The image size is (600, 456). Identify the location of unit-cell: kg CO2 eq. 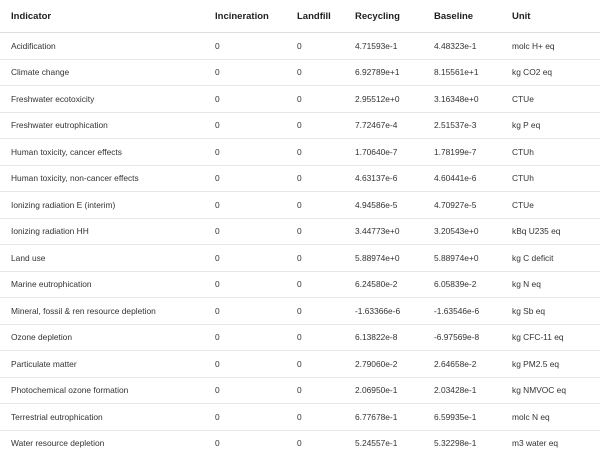
(550, 72).